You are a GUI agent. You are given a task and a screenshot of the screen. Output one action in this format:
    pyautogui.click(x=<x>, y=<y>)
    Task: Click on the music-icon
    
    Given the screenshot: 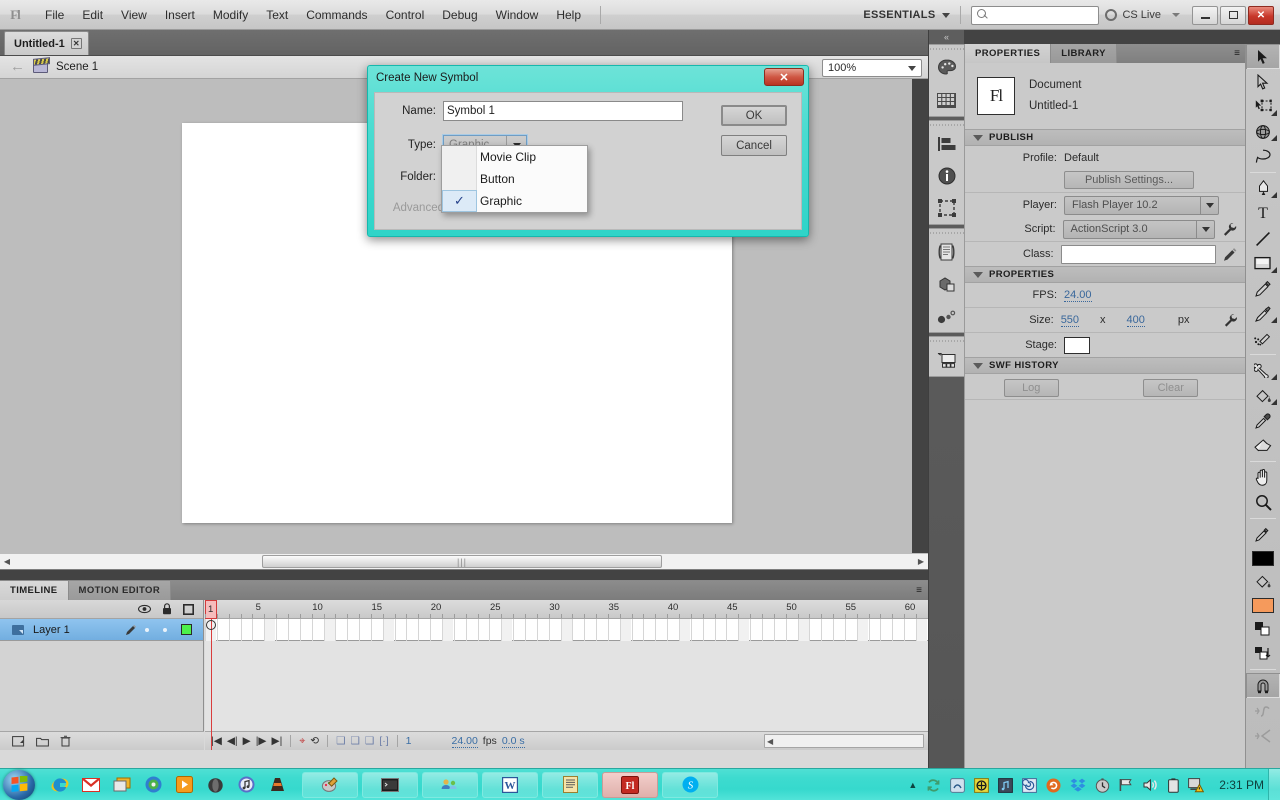 What is the action you would take?
    pyautogui.click(x=1006, y=785)
    